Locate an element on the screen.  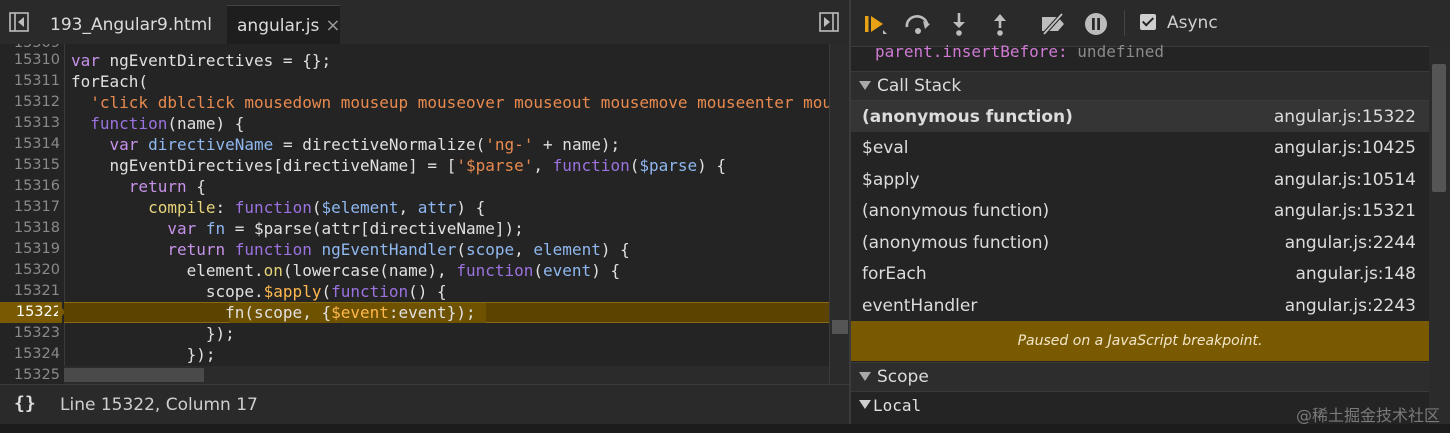
line-number: 15313 is located at coordinates (30, 123).